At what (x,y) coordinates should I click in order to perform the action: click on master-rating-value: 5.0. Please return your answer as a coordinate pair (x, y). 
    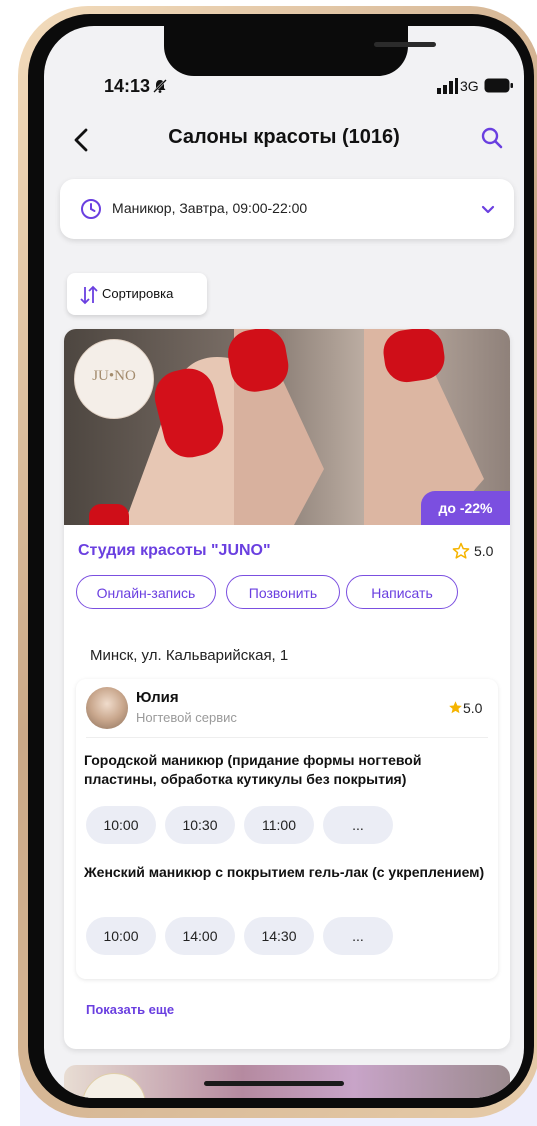
    Looking at the image, I should click on (473, 708).